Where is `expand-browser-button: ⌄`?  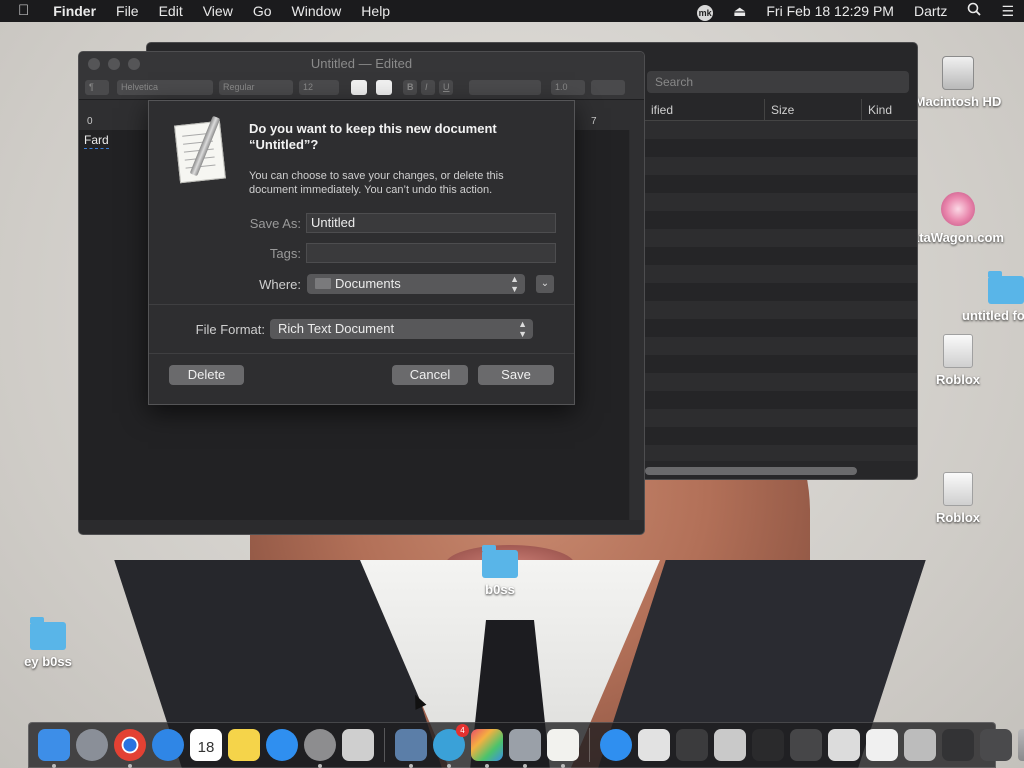 expand-browser-button: ⌄ is located at coordinates (545, 284).